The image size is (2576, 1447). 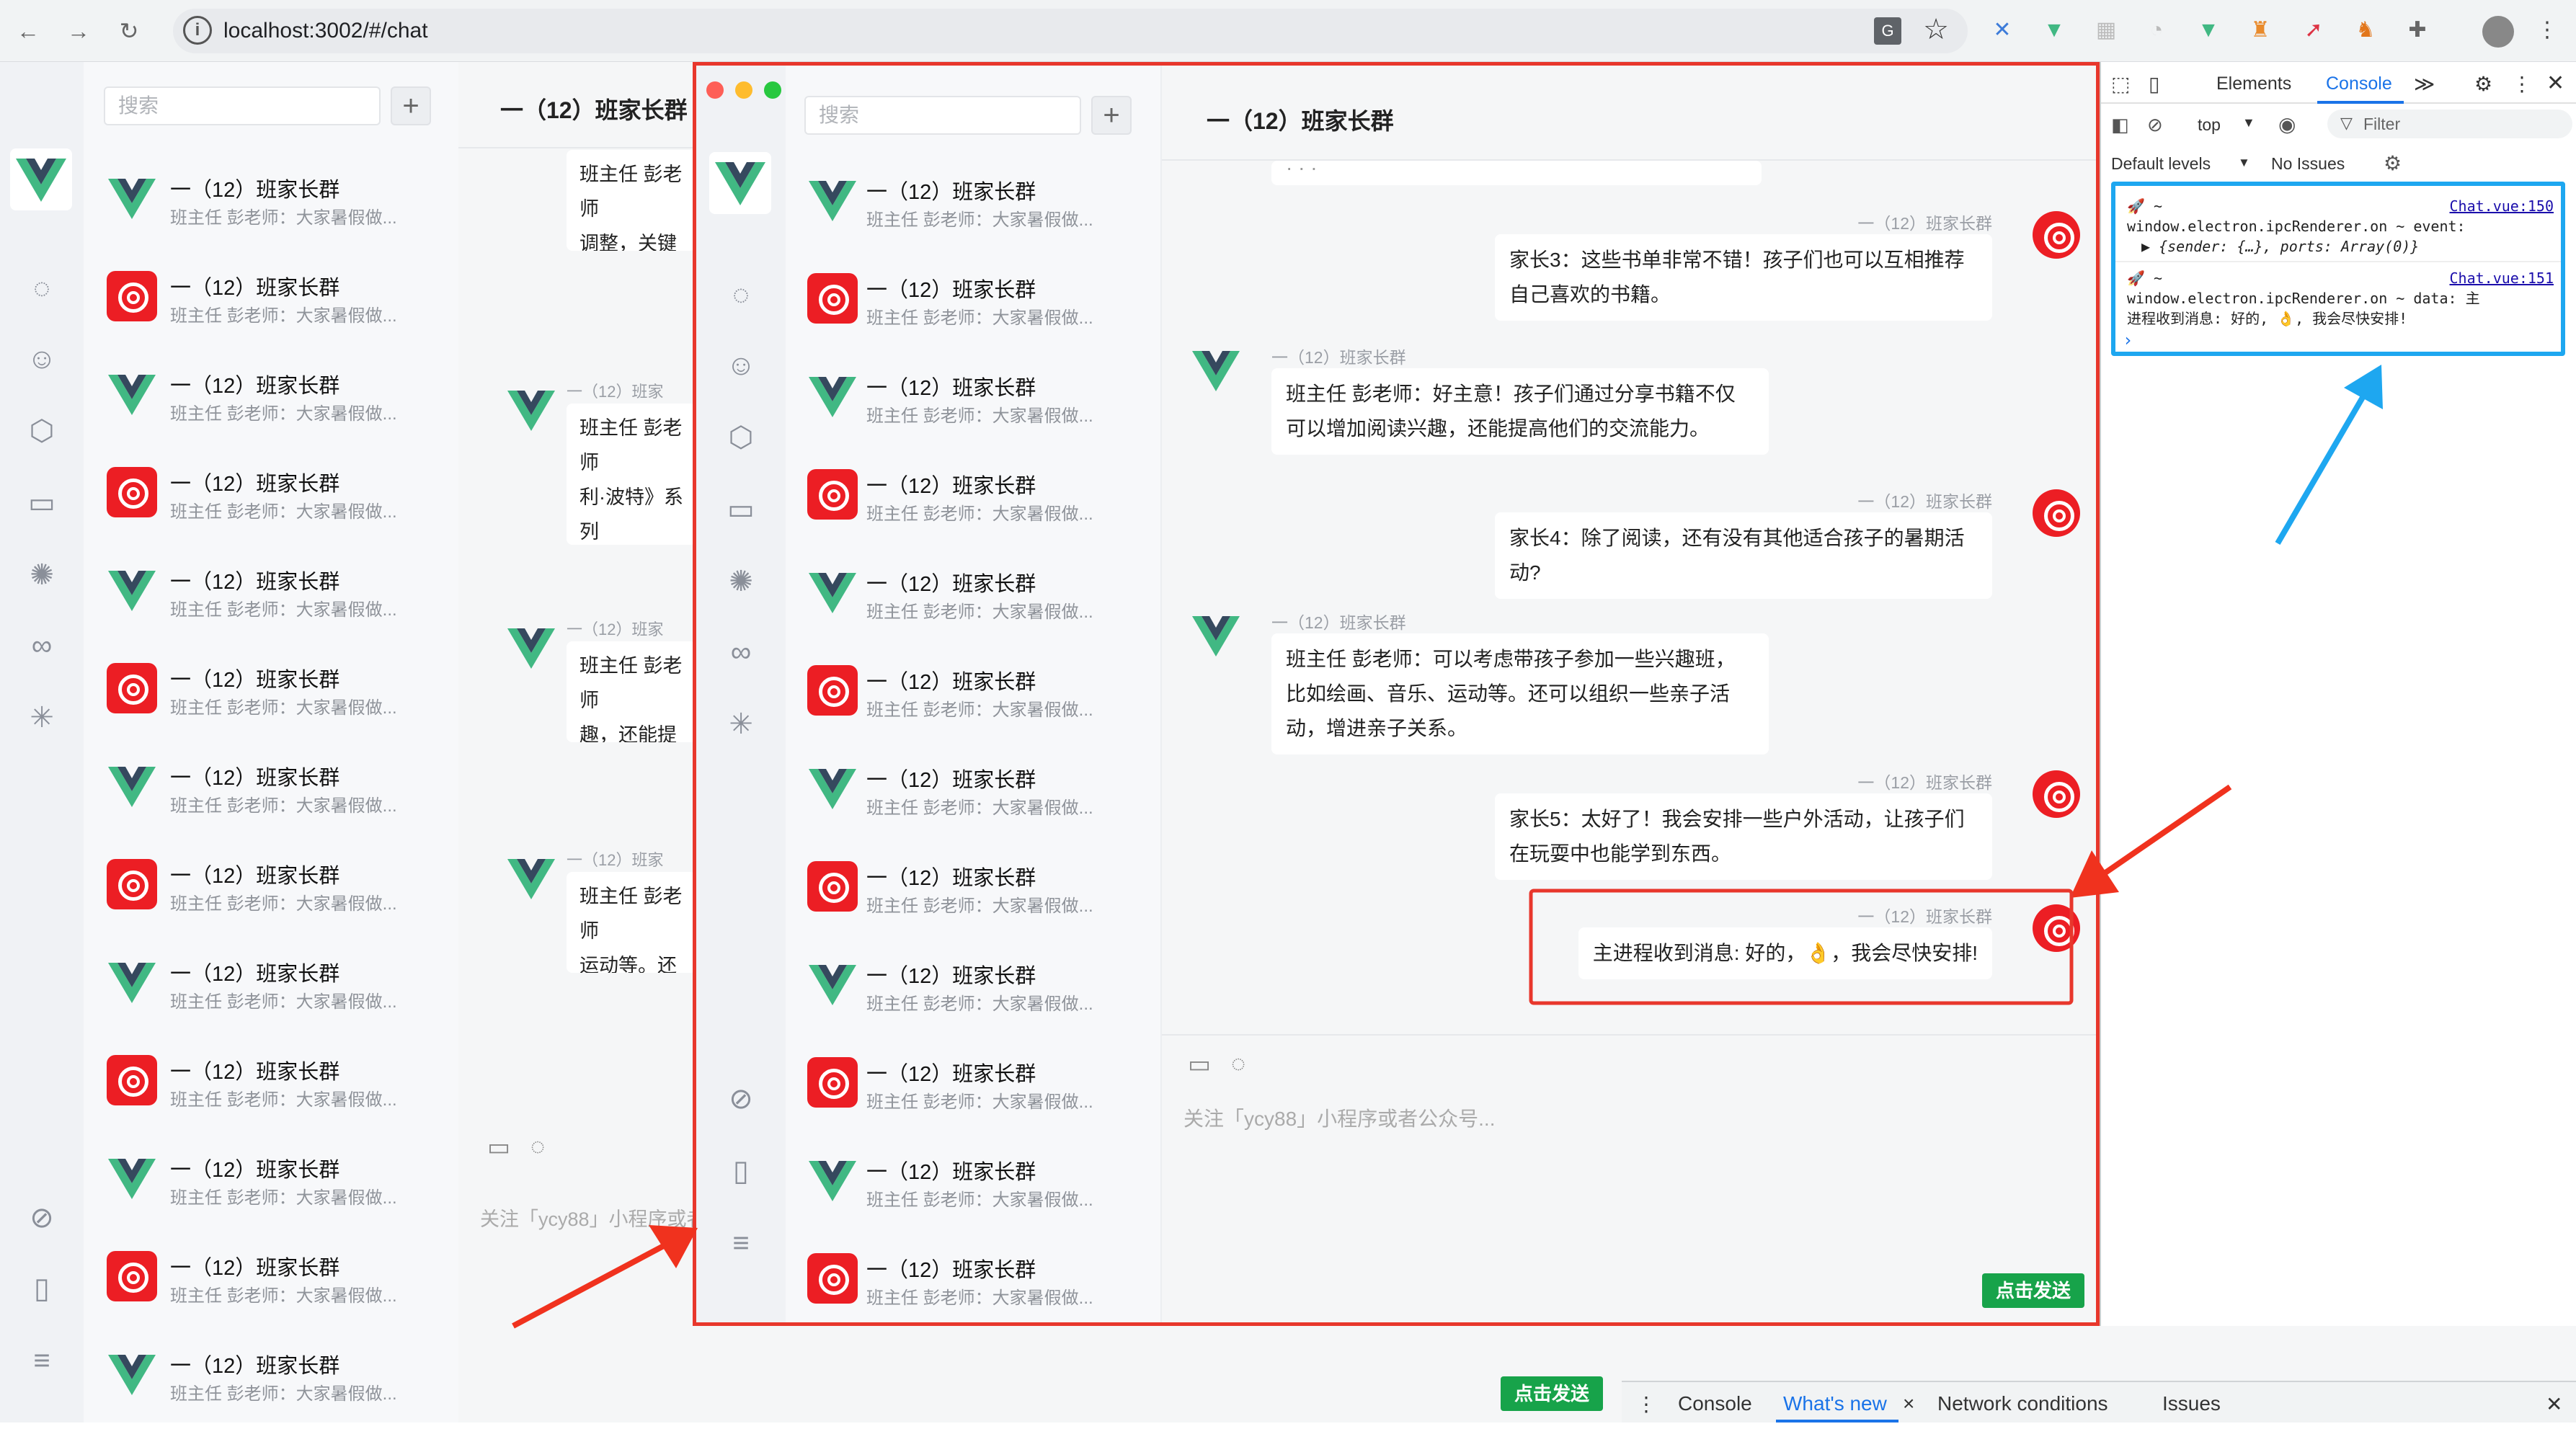 What do you see at coordinates (2329, 456) in the screenshot?
I see `blue-arrow` at bounding box center [2329, 456].